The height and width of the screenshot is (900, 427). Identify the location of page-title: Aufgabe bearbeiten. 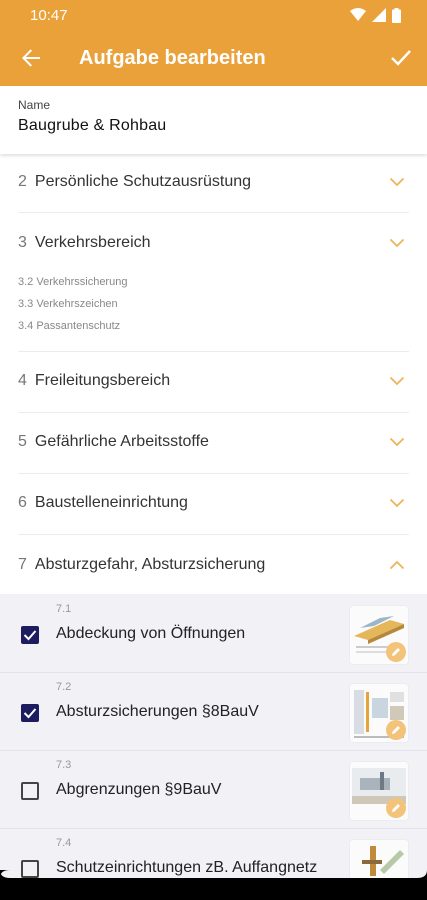
(172, 57).